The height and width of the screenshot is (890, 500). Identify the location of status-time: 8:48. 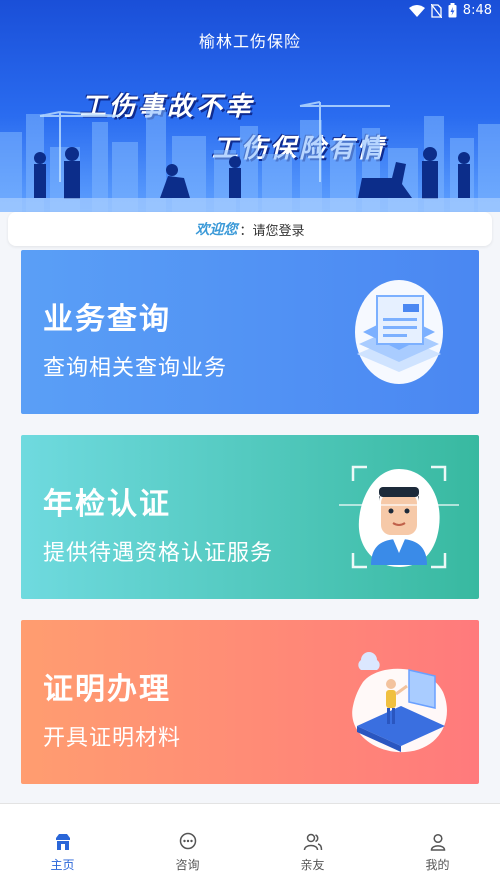
(477, 10).